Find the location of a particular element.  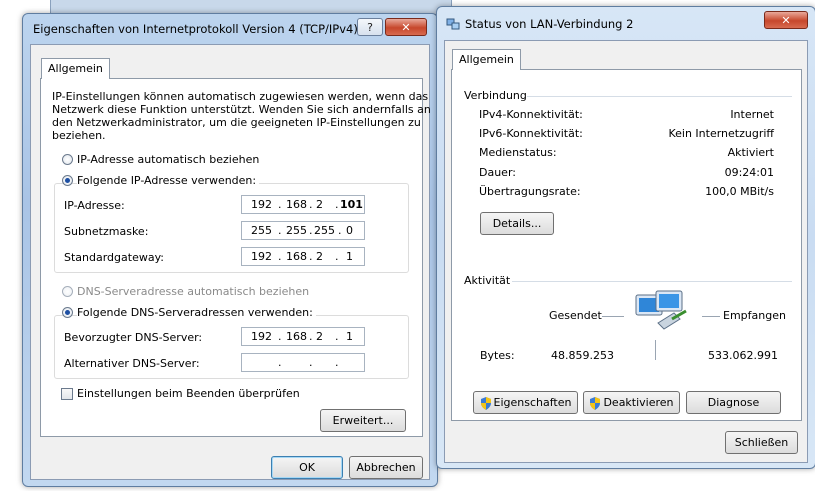

cancel-button: Abbrechen is located at coordinates (386, 467).